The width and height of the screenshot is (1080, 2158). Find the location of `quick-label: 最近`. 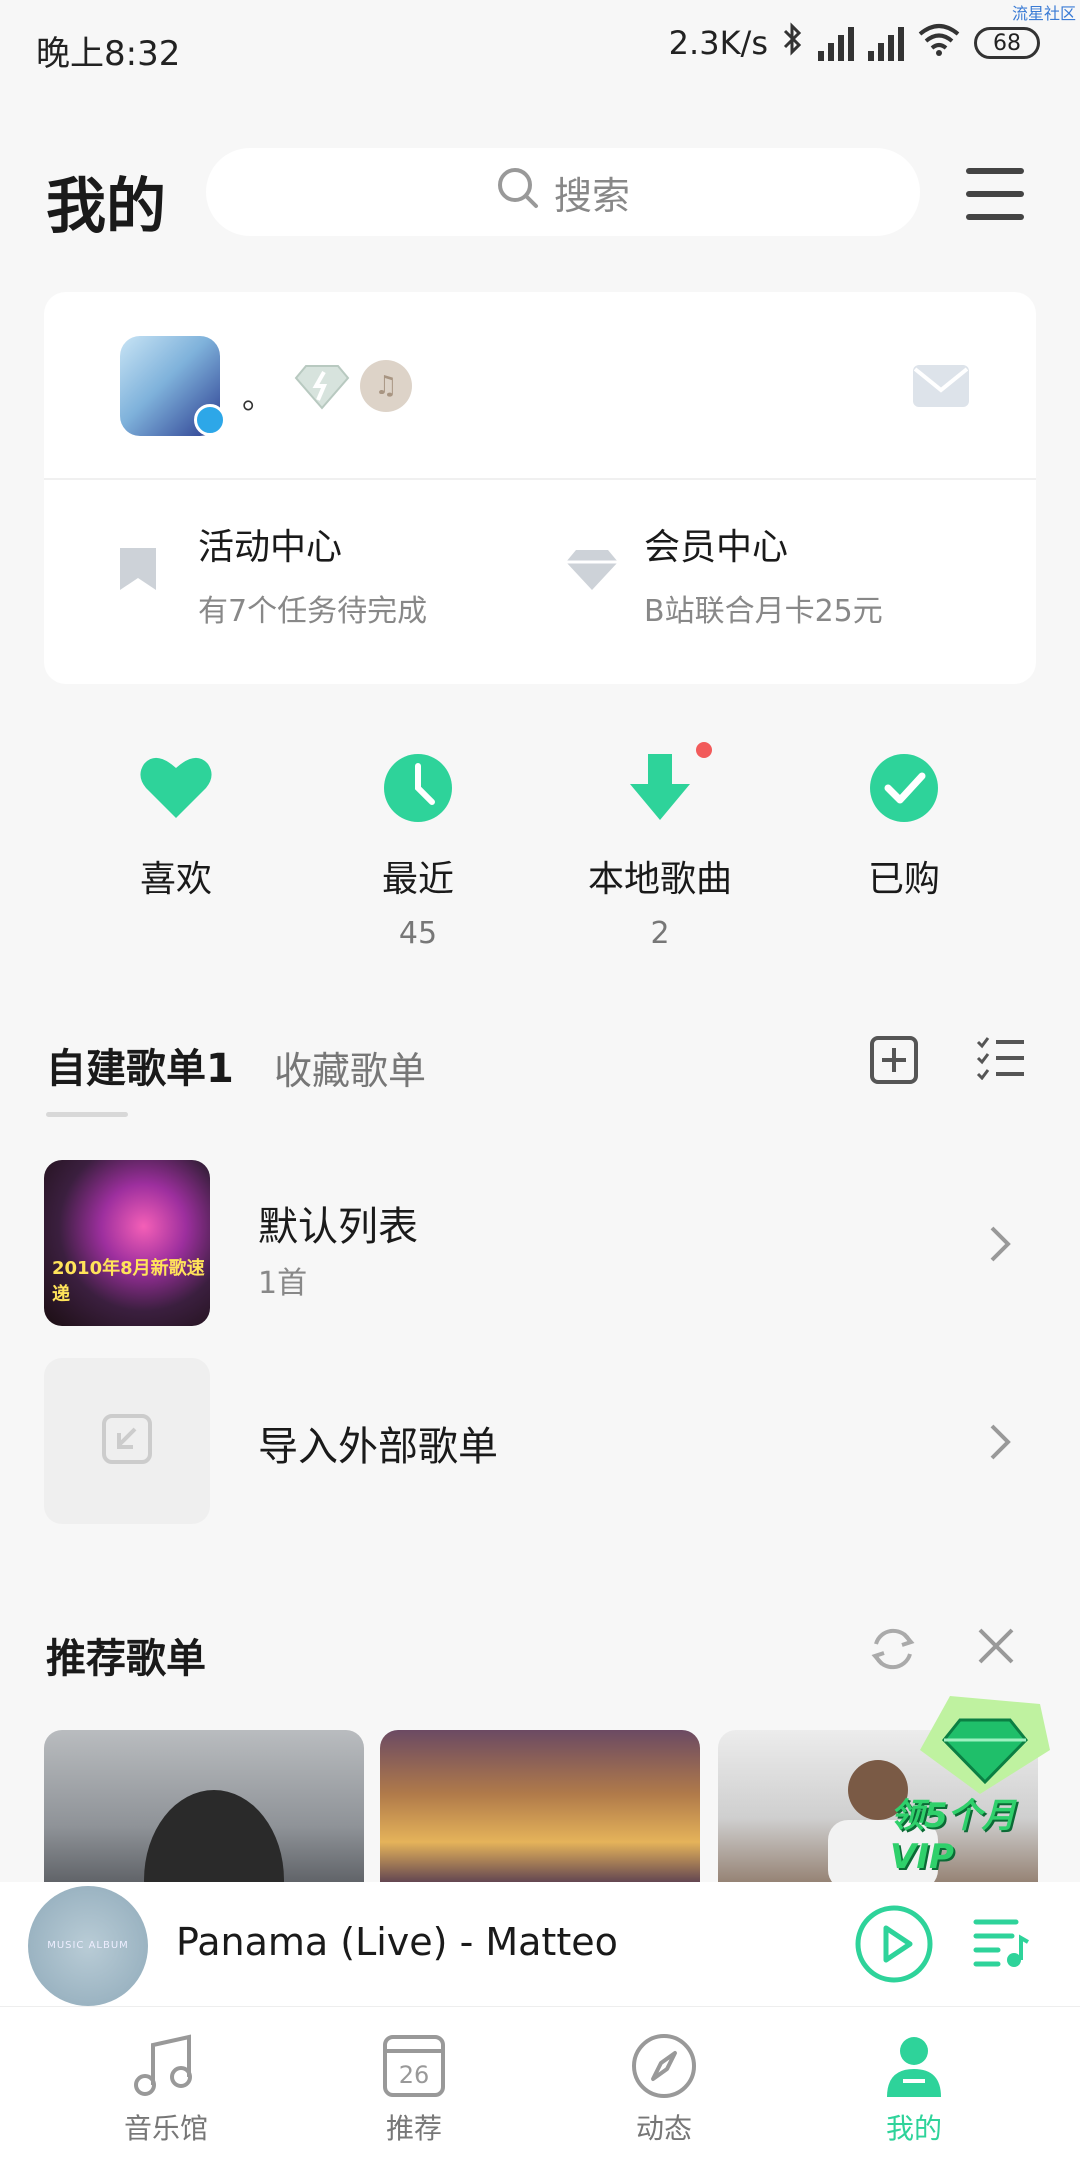

quick-label: 最近 is located at coordinates (417, 879).